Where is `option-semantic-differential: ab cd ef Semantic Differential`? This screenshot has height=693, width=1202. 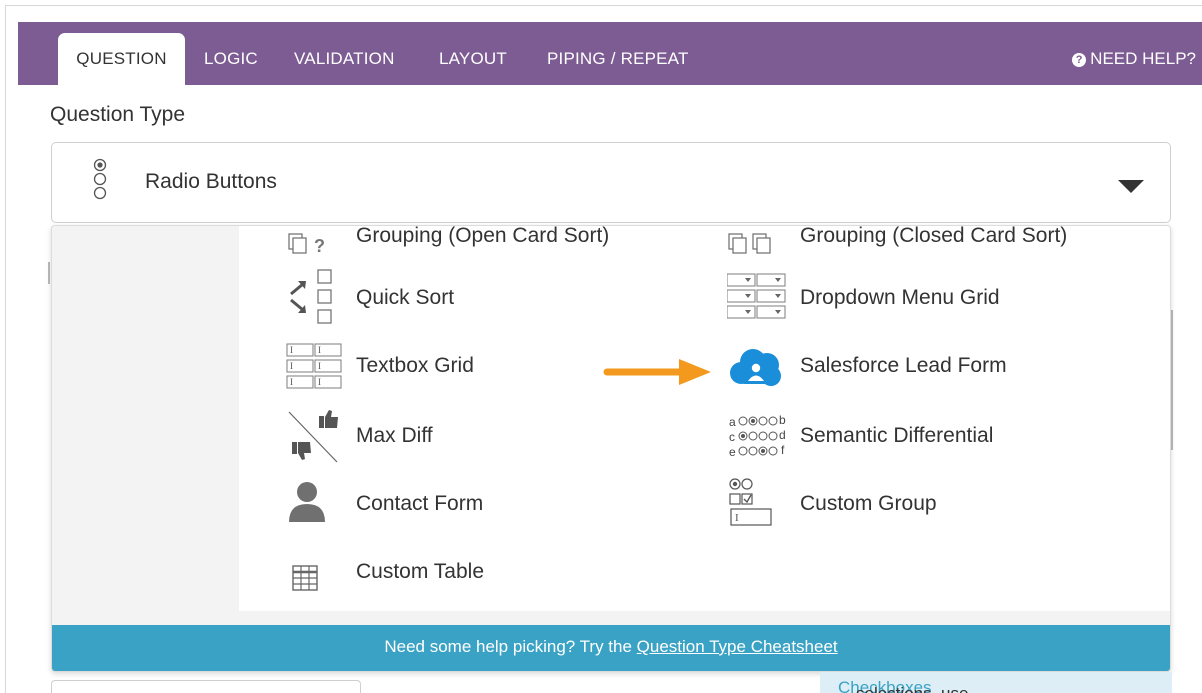 option-semantic-differential: ab cd ef Semantic Differential is located at coordinates (937, 437).